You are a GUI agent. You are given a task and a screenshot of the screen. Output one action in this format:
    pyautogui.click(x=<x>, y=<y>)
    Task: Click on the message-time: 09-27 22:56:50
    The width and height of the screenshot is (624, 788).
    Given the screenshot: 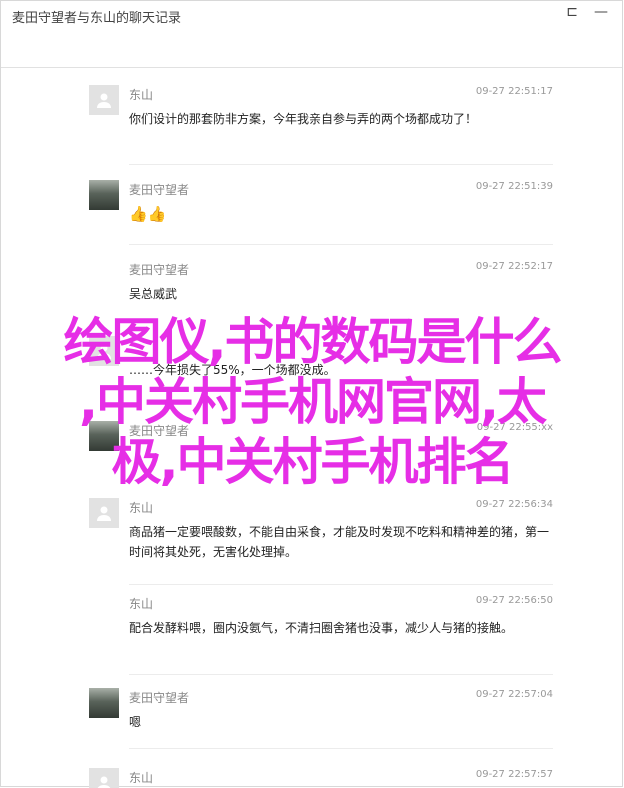 What is the action you would take?
    pyautogui.click(x=514, y=600)
    